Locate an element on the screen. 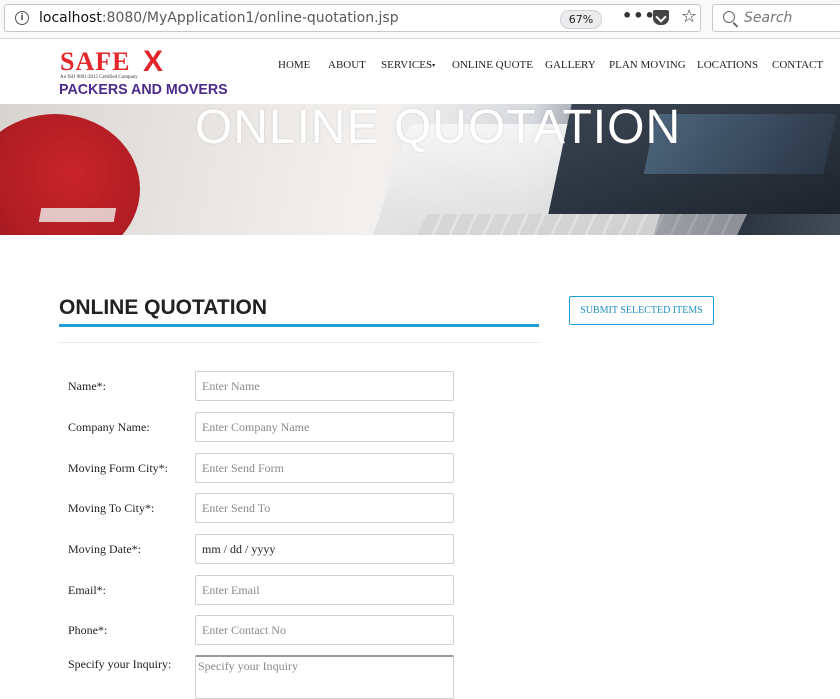  inquiry-textarea is located at coordinates (324, 677).